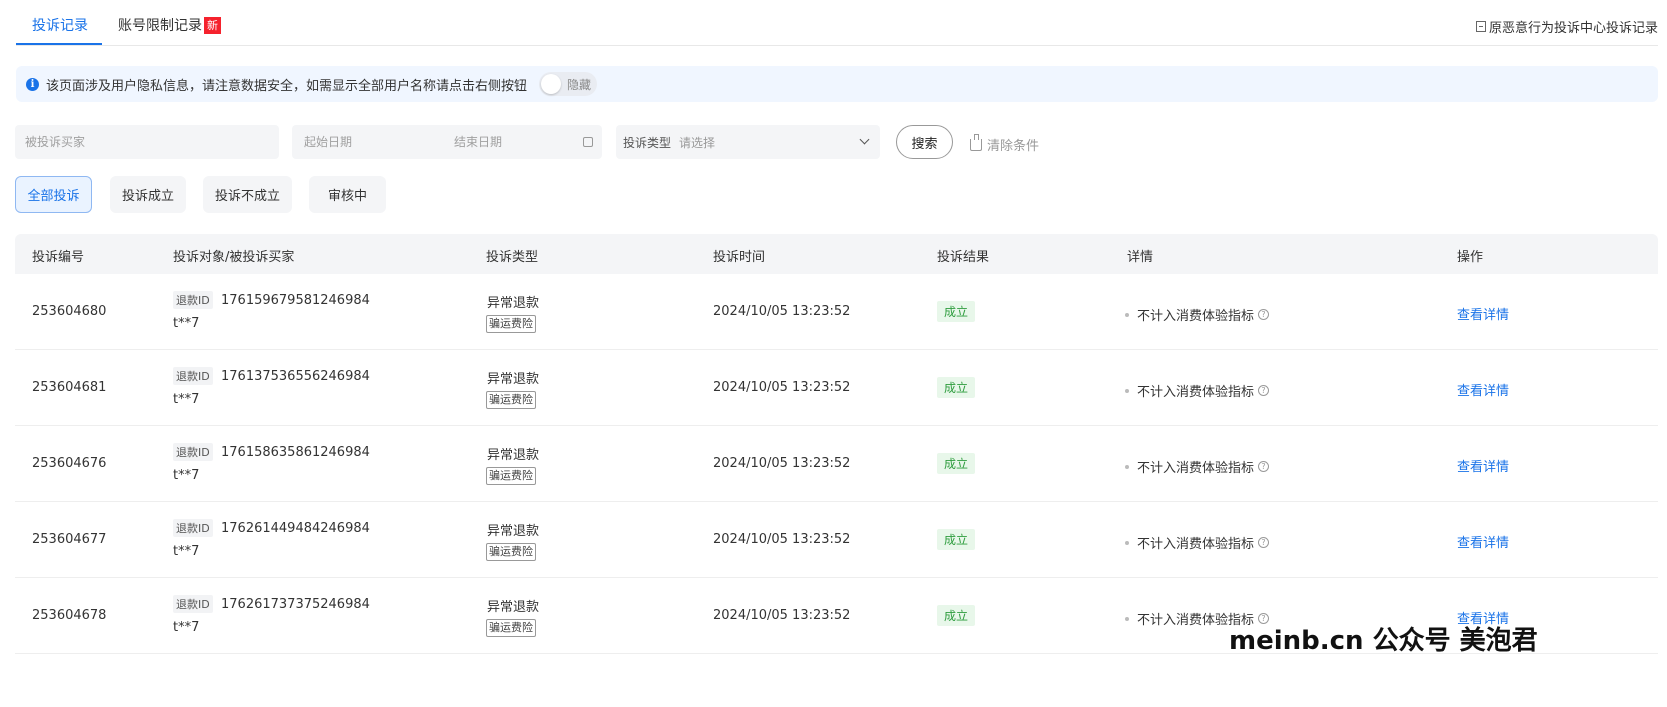 This screenshot has width=1667, height=707. I want to click on tab-complaint-records: 投诉记录, so click(60, 25).